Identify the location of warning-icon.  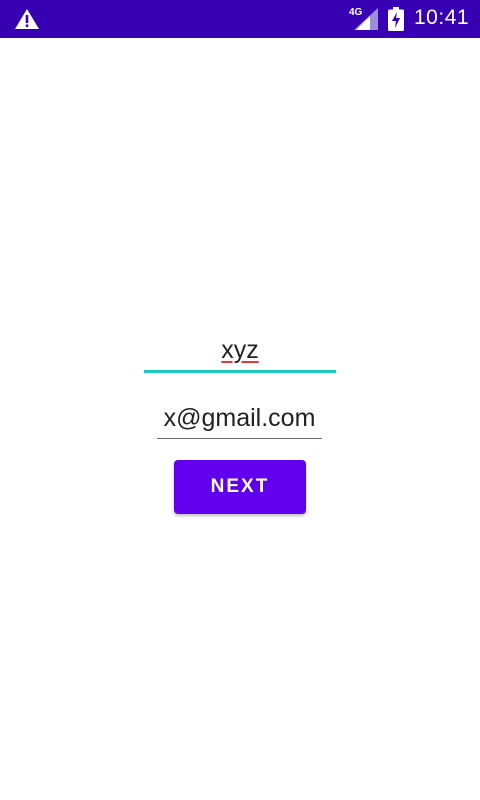
(27, 19).